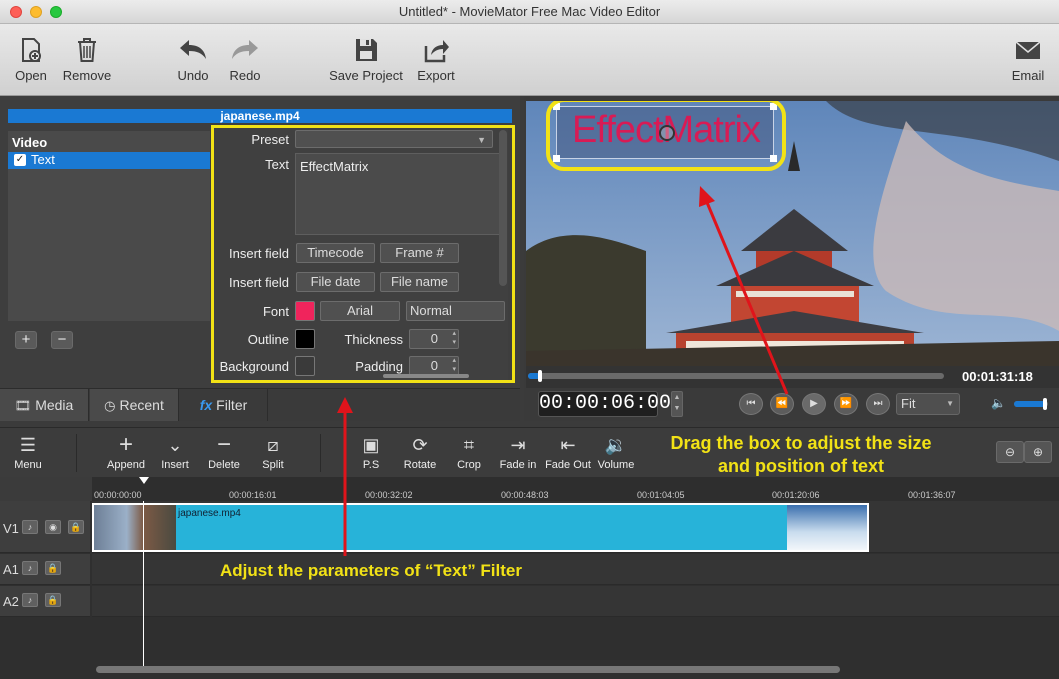 The width and height of the screenshot is (1059, 679). I want to click on rotate-button: ⟳ Rotate, so click(420, 452).